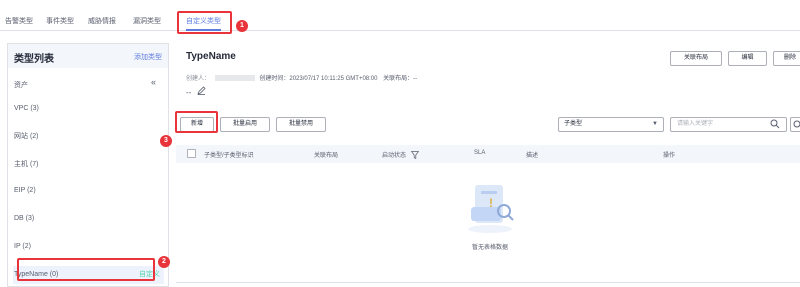  I want to click on sidebar-item-label: VPC (3), so click(26, 108).